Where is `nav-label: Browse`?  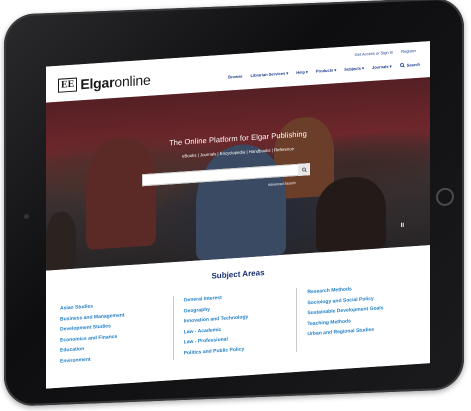 nav-label: Browse is located at coordinates (235, 76).